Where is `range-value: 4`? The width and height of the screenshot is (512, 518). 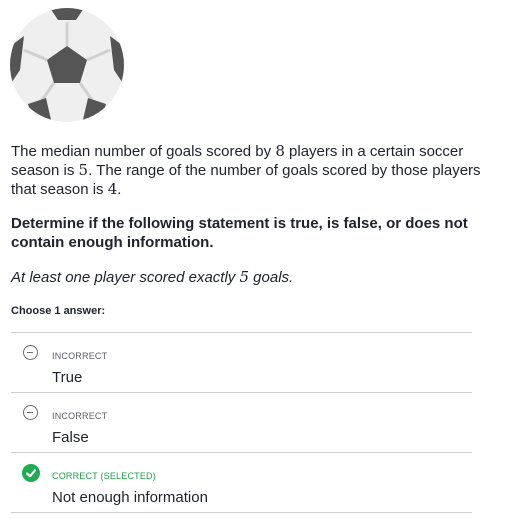
range-value: 4 is located at coordinates (112, 189).